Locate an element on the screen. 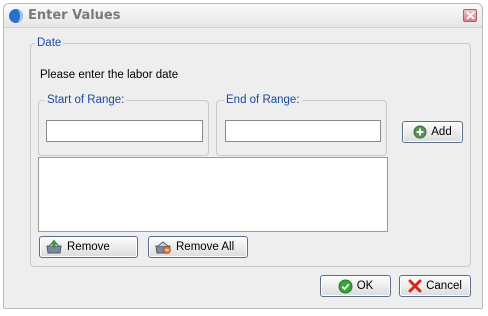  end-of-range-legend: End of Range: is located at coordinates (263, 100).